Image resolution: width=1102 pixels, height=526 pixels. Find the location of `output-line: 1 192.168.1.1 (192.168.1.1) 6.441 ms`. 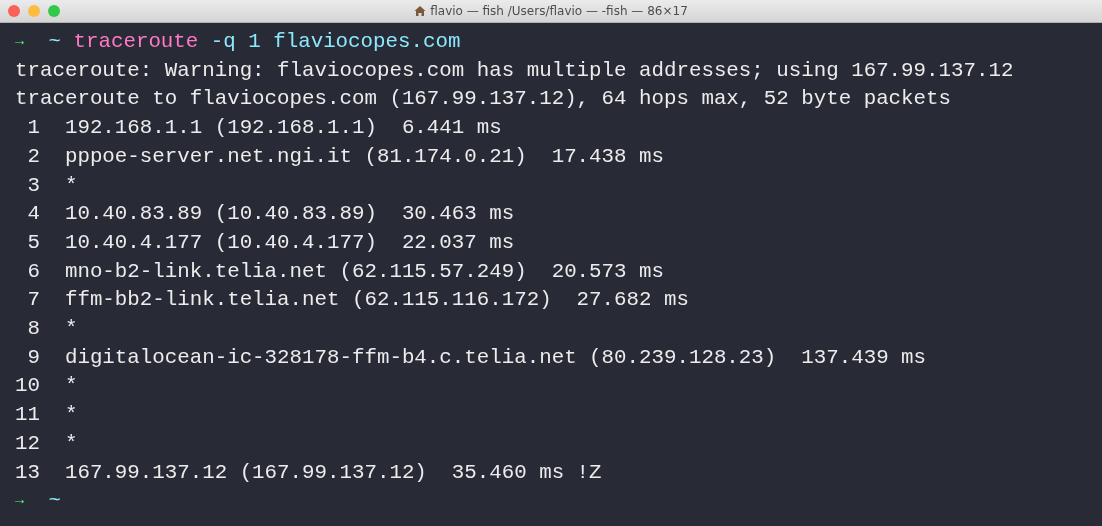

output-line: 1 192.168.1.1 (192.168.1.1) 6.441 ms is located at coordinates (264, 128).